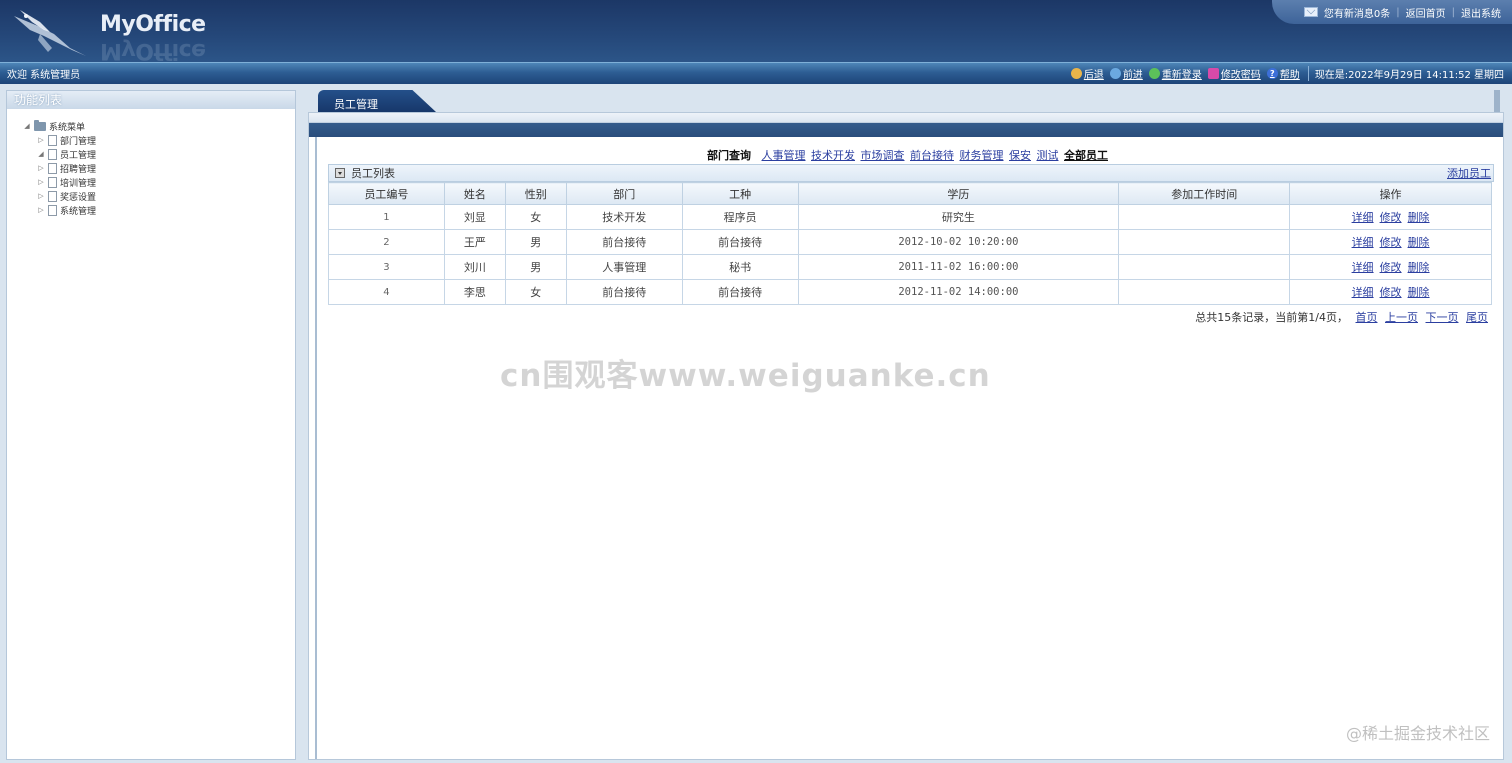  I want to click on tab-employee-management: 员工管理, so click(377, 101).